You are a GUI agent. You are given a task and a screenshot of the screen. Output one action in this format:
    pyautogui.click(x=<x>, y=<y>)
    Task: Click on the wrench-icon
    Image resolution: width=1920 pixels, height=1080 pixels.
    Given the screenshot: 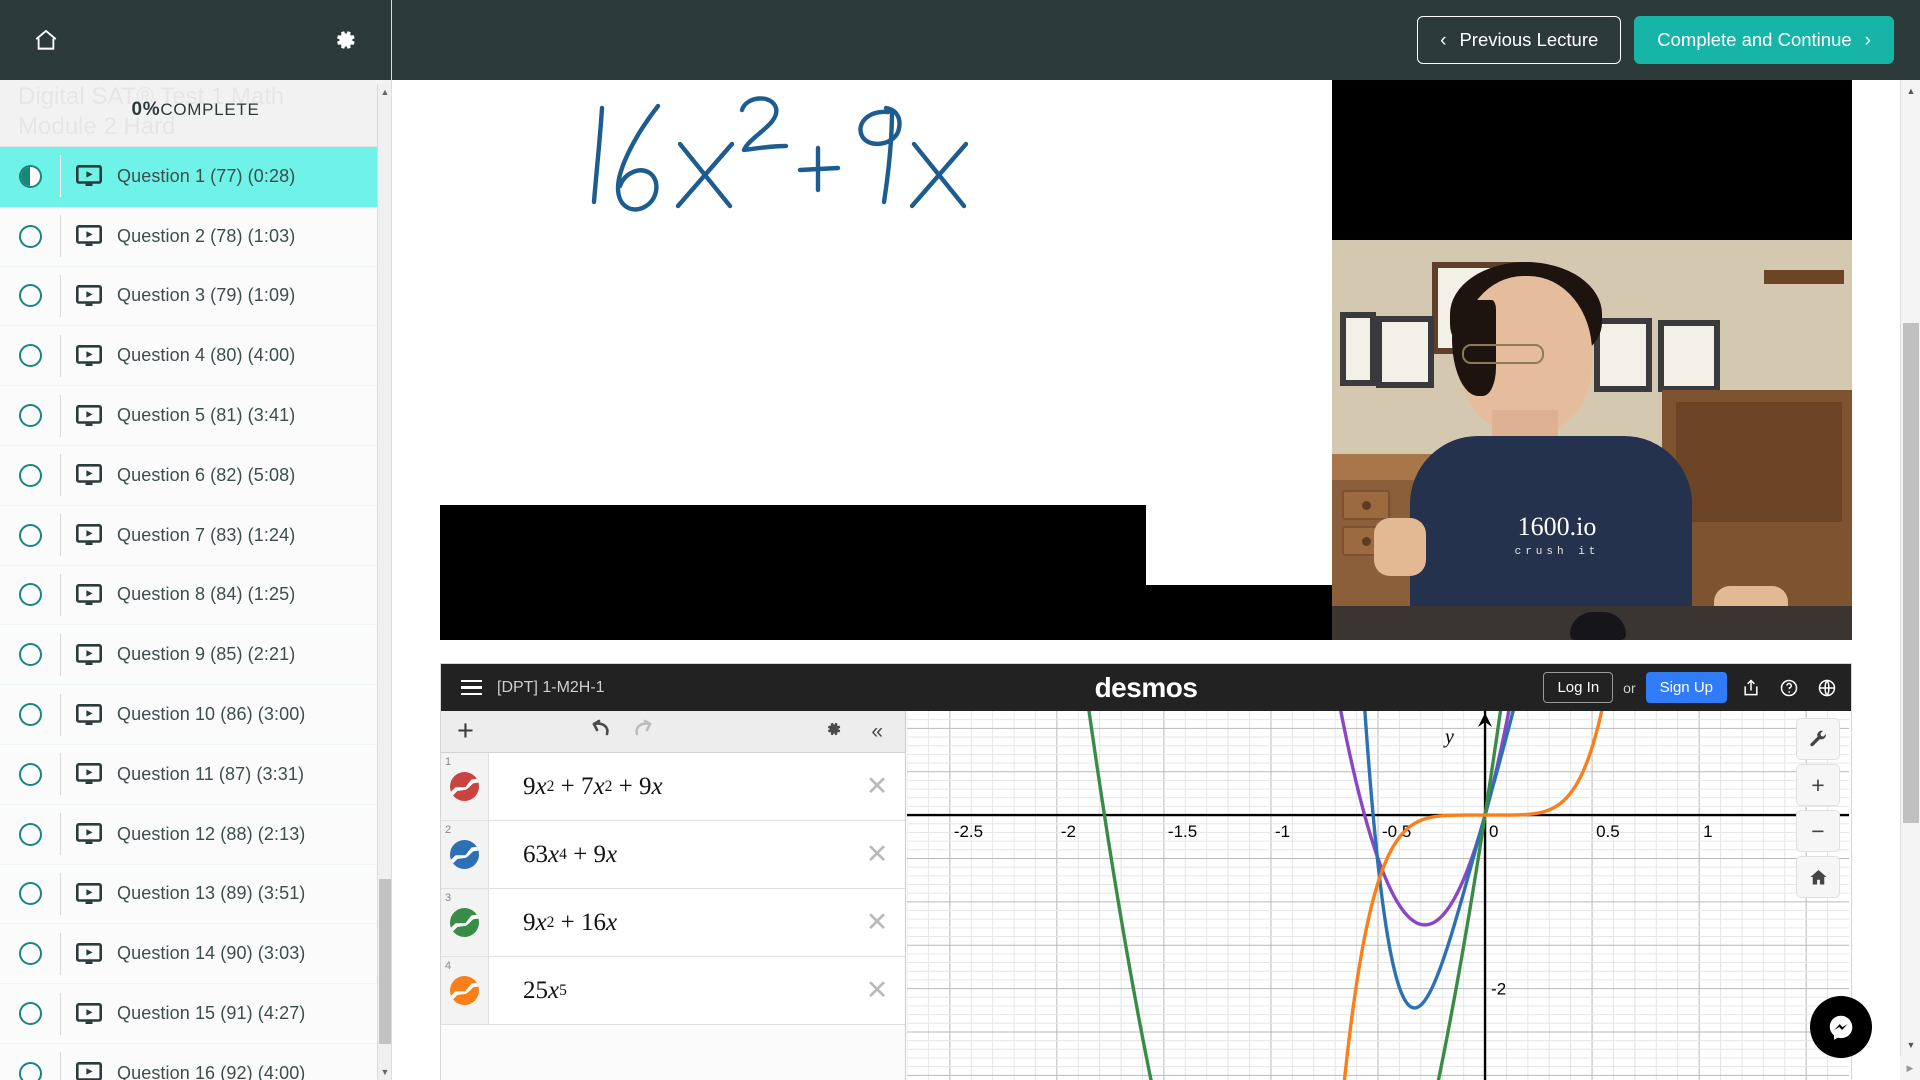 What is the action you would take?
    pyautogui.click(x=1818, y=739)
    